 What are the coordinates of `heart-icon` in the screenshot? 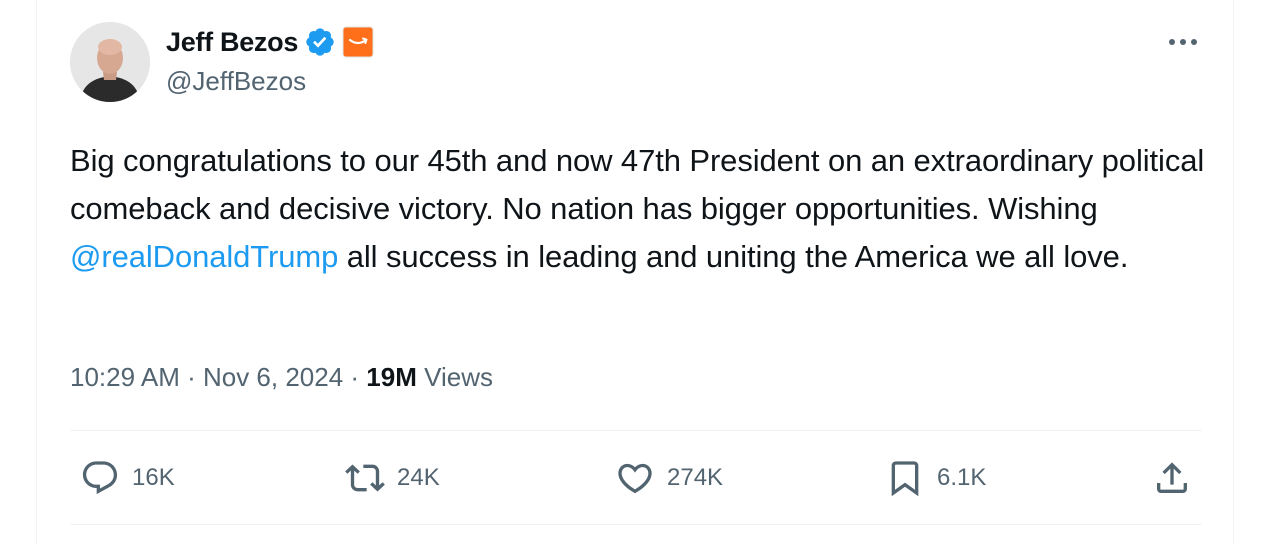 It's located at (635, 478).